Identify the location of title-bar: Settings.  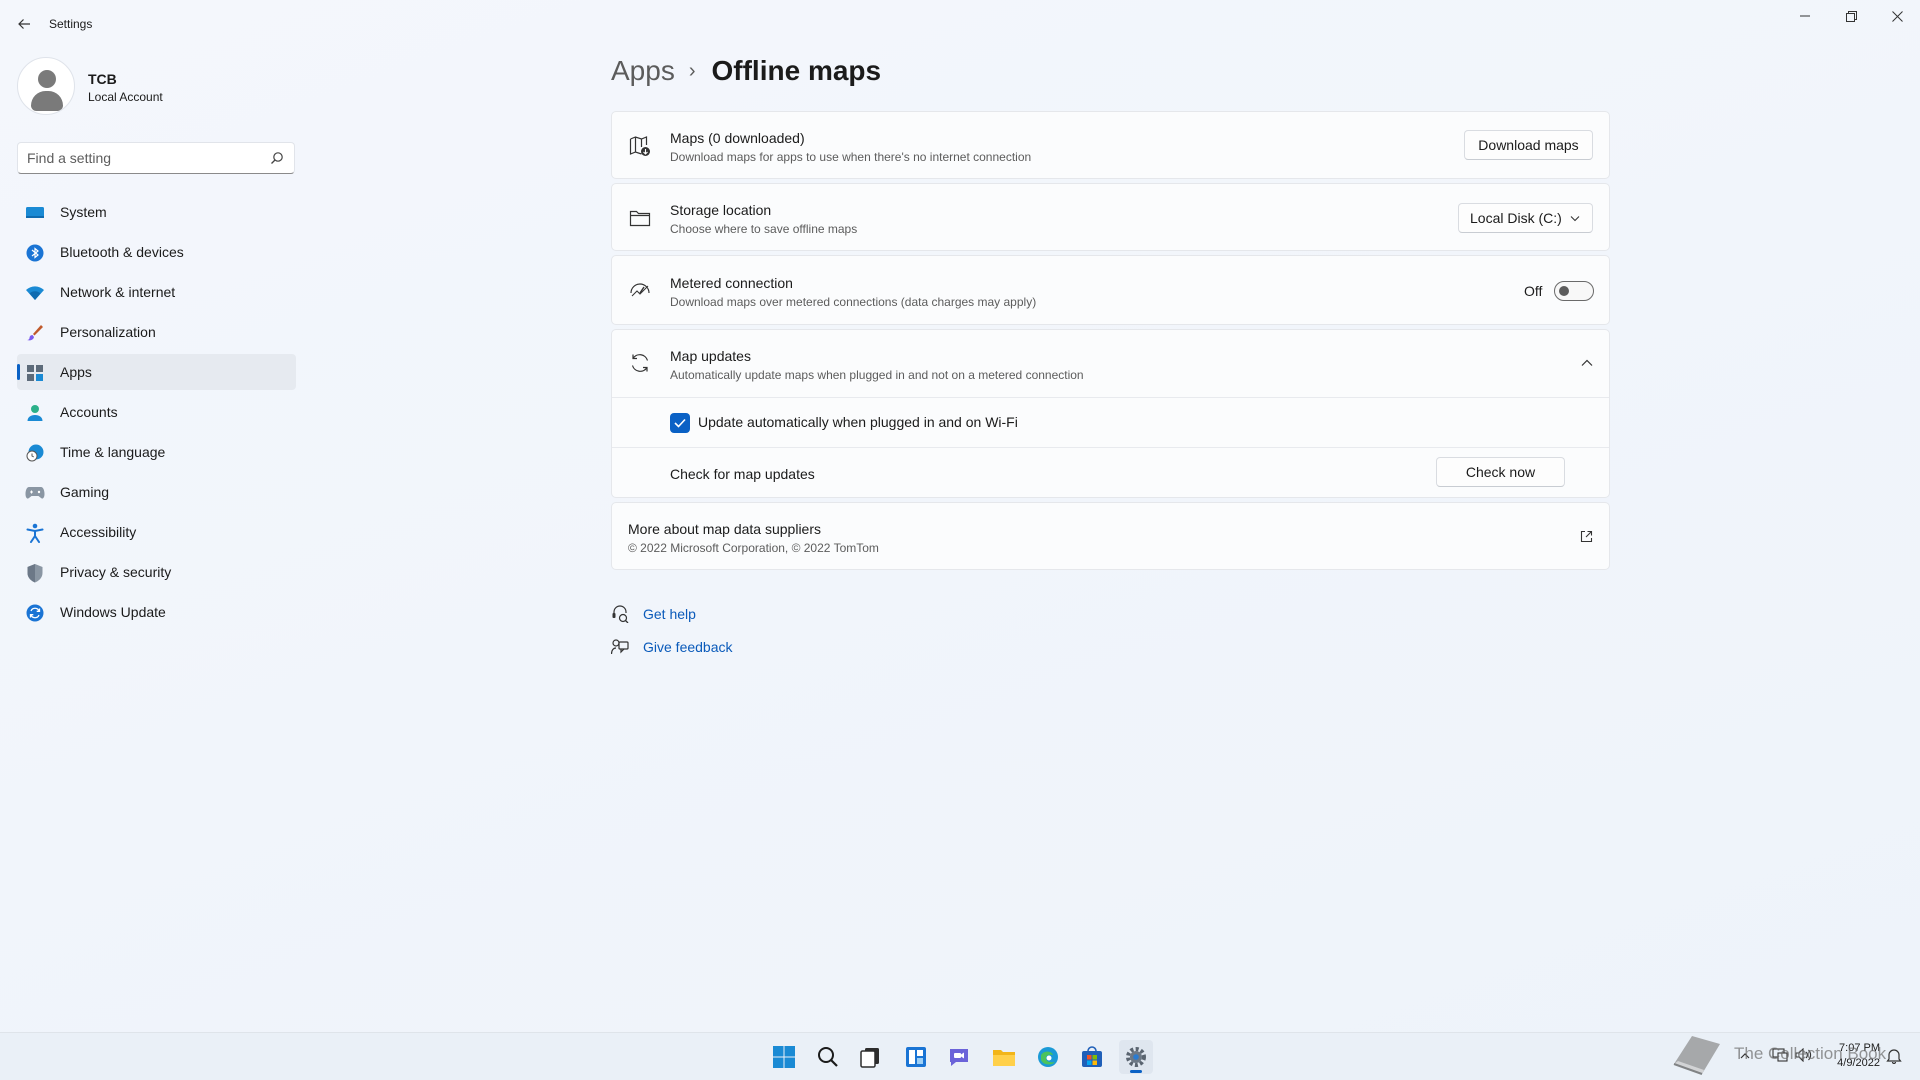
(960, 24).